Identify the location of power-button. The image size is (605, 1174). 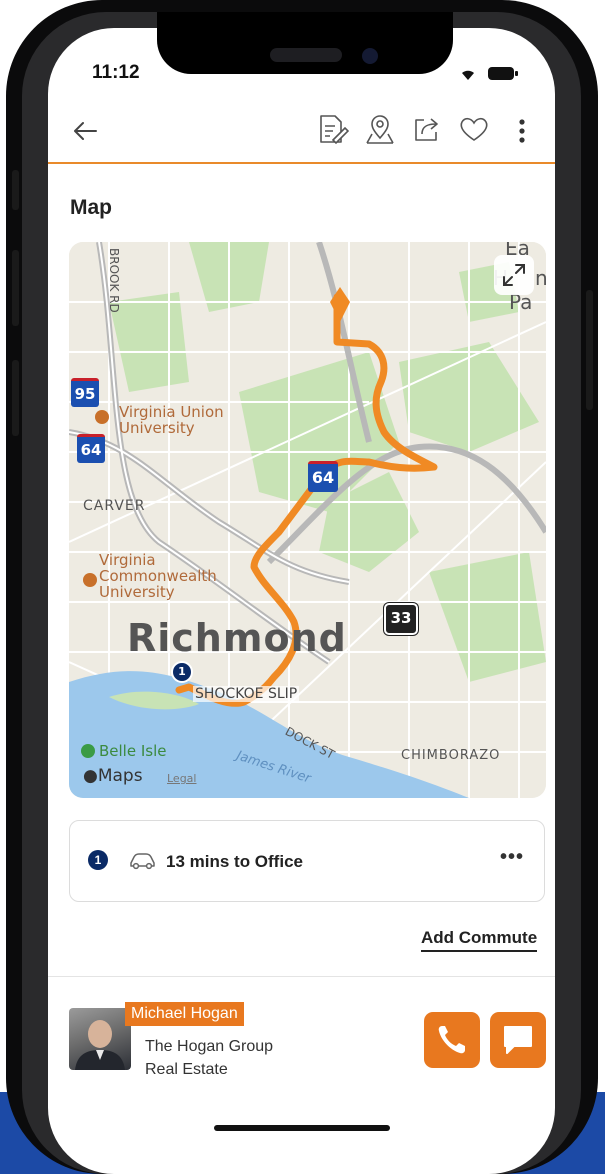
(589, 350).